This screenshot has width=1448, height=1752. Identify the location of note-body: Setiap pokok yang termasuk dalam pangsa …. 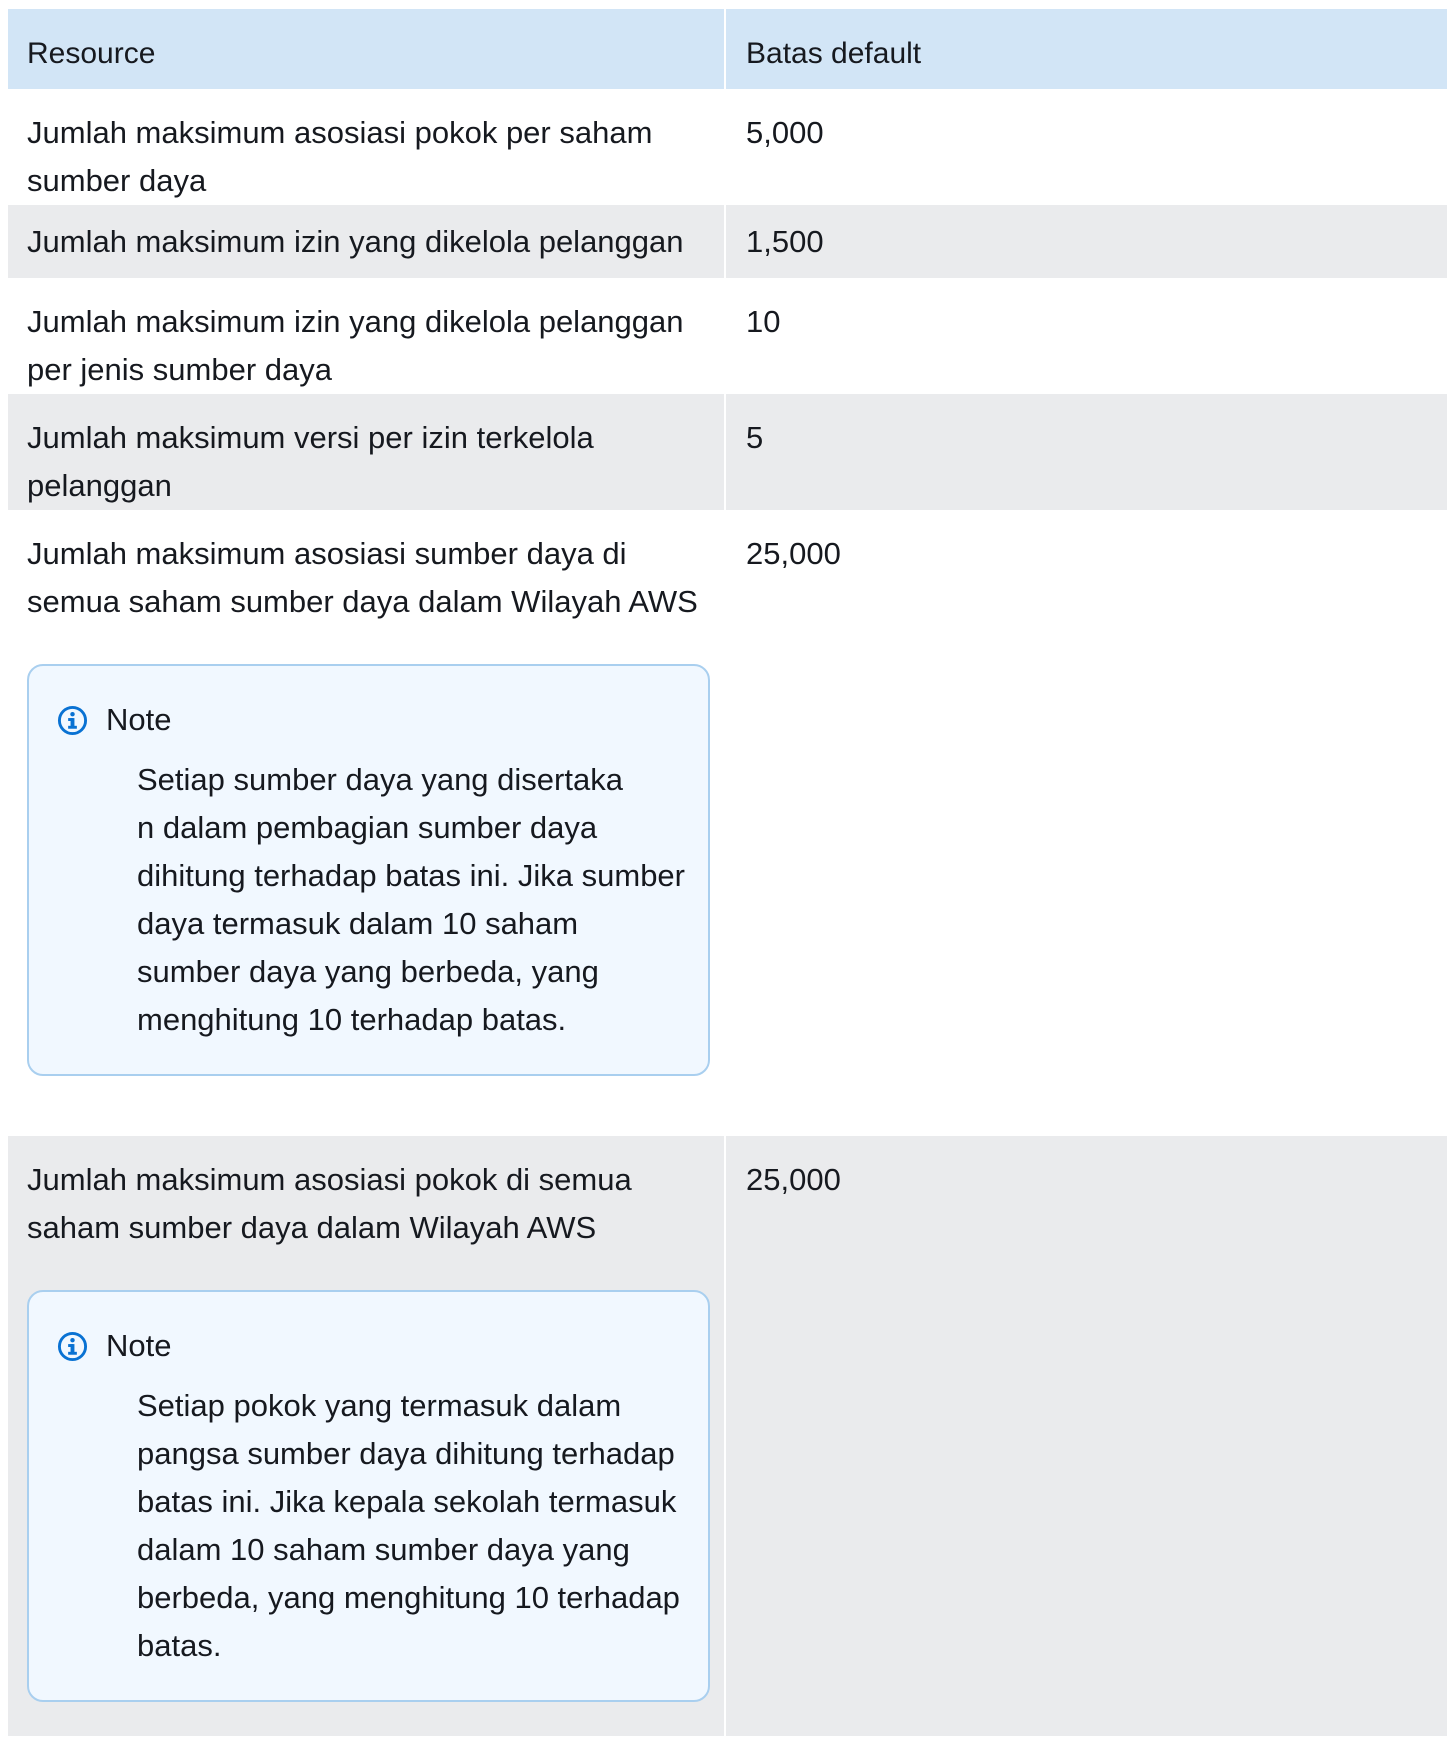
(412, 1526).